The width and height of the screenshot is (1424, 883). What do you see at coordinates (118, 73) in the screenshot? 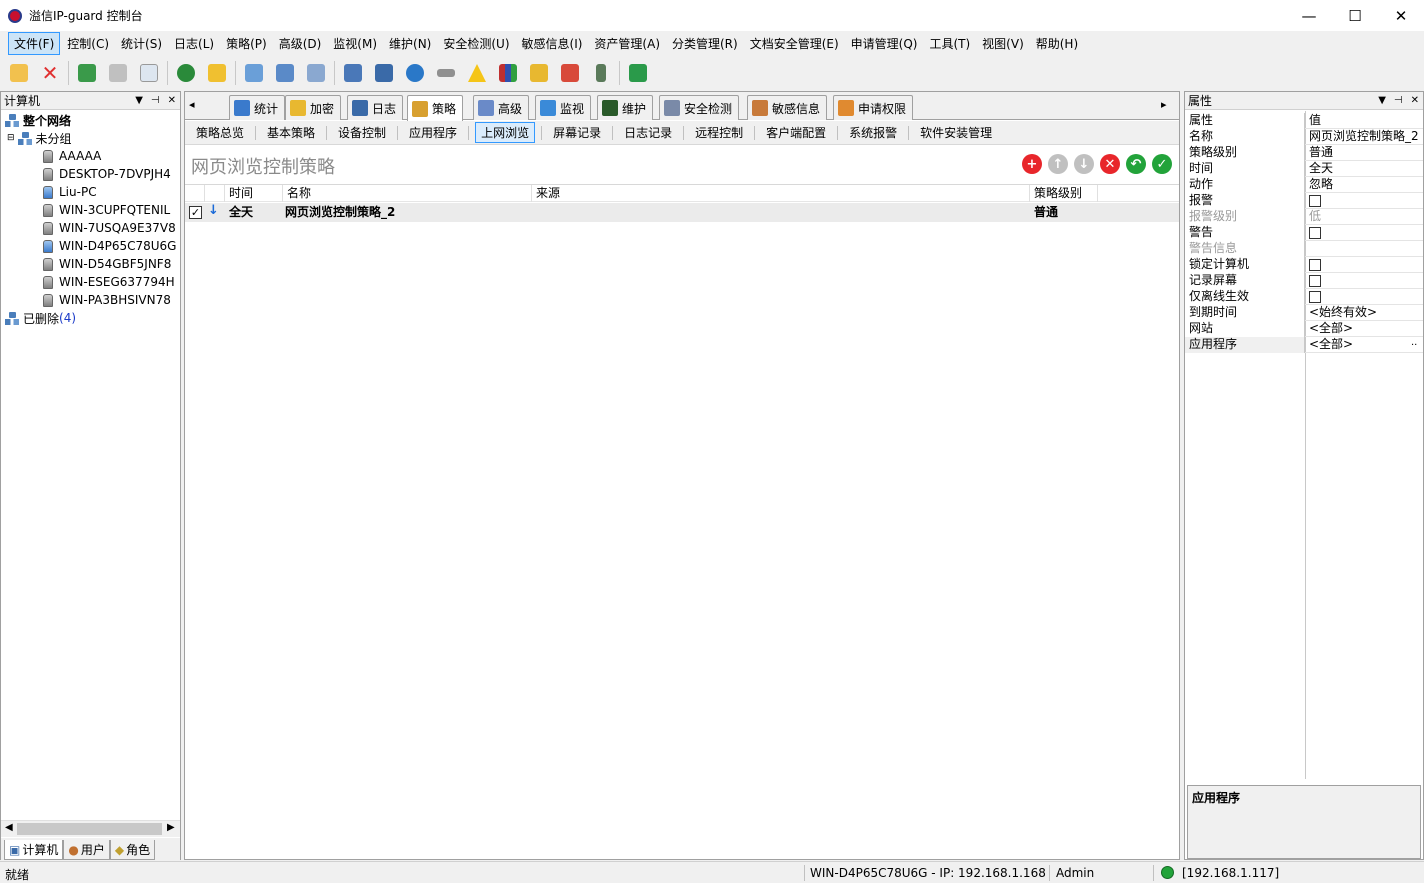
I see `print-icon` at bounding box center [118, 73].